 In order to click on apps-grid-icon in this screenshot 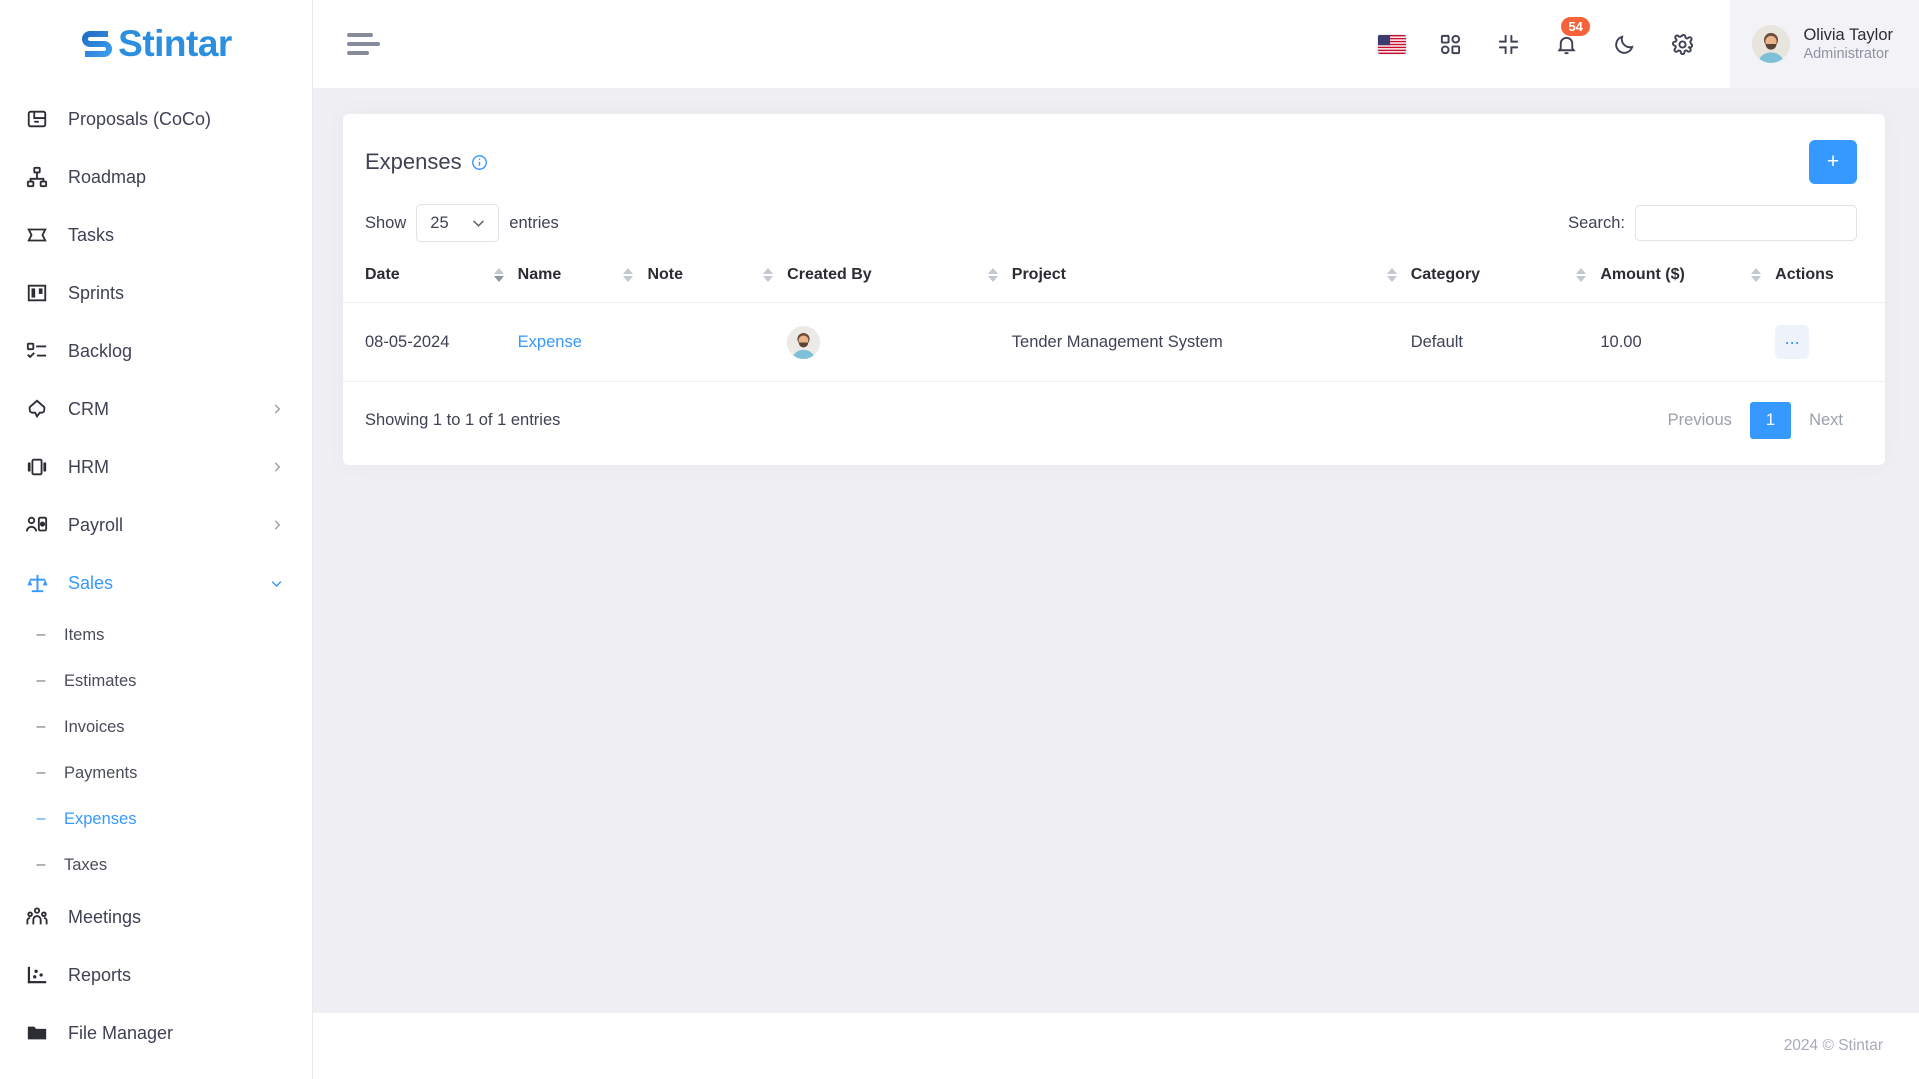, I will do `click(1450, 44)`.